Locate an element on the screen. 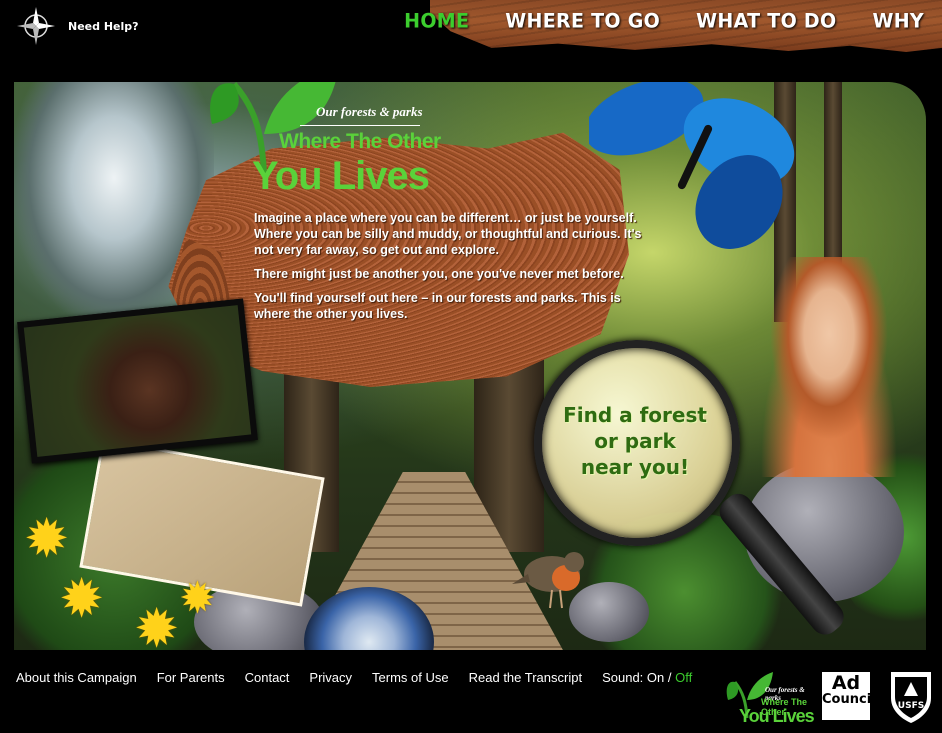  logo-title-bottom: You Lives is located at coordinates (341, 176).